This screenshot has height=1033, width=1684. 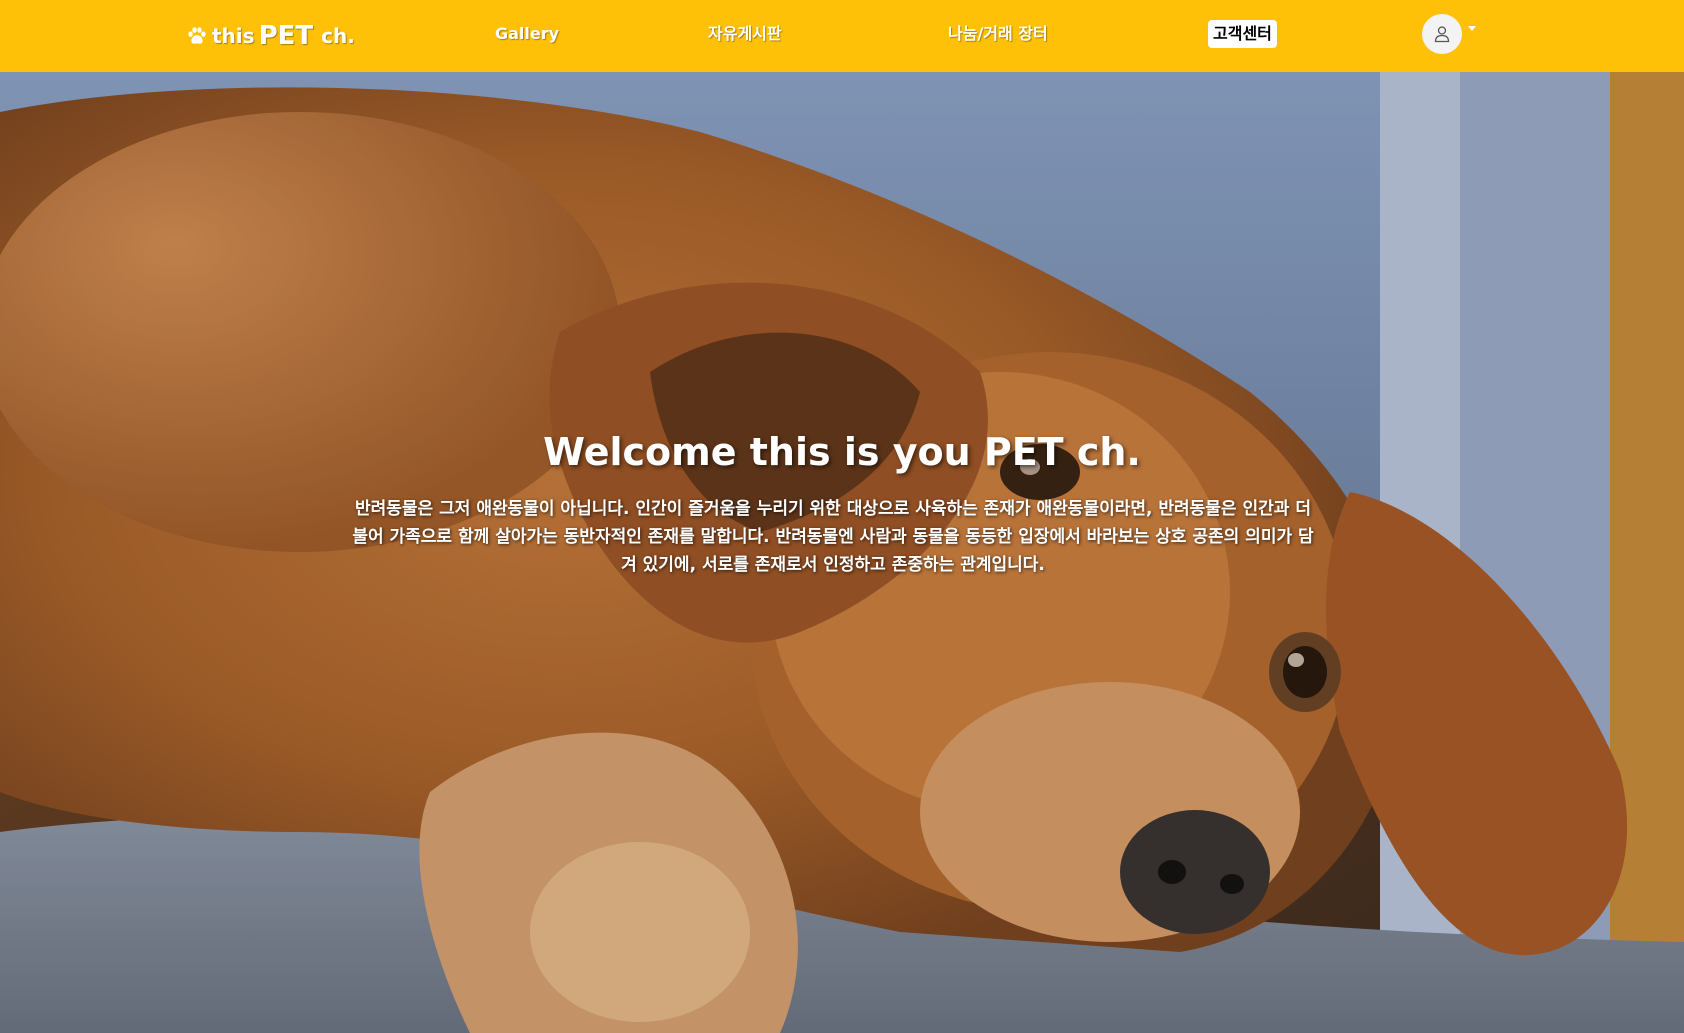 I want to click on caret-down-icon, so click(x=1472, y=28).